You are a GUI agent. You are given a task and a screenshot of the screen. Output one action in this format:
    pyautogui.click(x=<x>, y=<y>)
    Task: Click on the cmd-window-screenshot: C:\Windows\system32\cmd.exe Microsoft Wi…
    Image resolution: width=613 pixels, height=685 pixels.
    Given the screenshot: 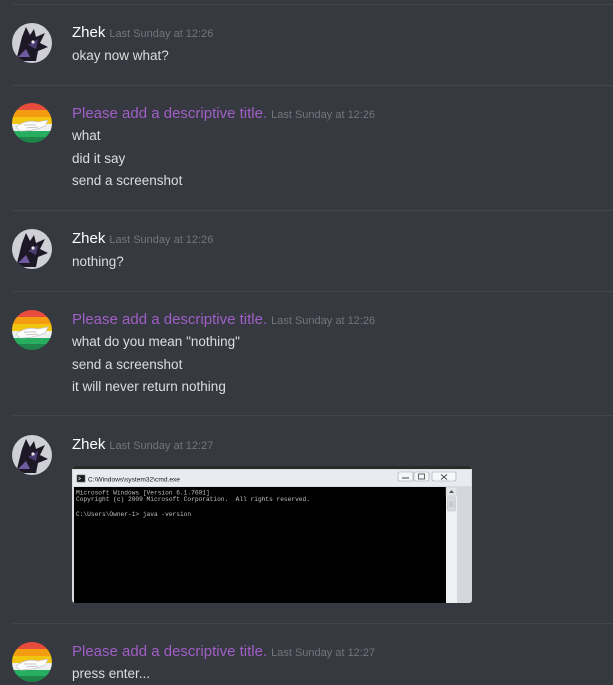 What is the action you would take?
    pyautogui.click(x=272, y=534)
    